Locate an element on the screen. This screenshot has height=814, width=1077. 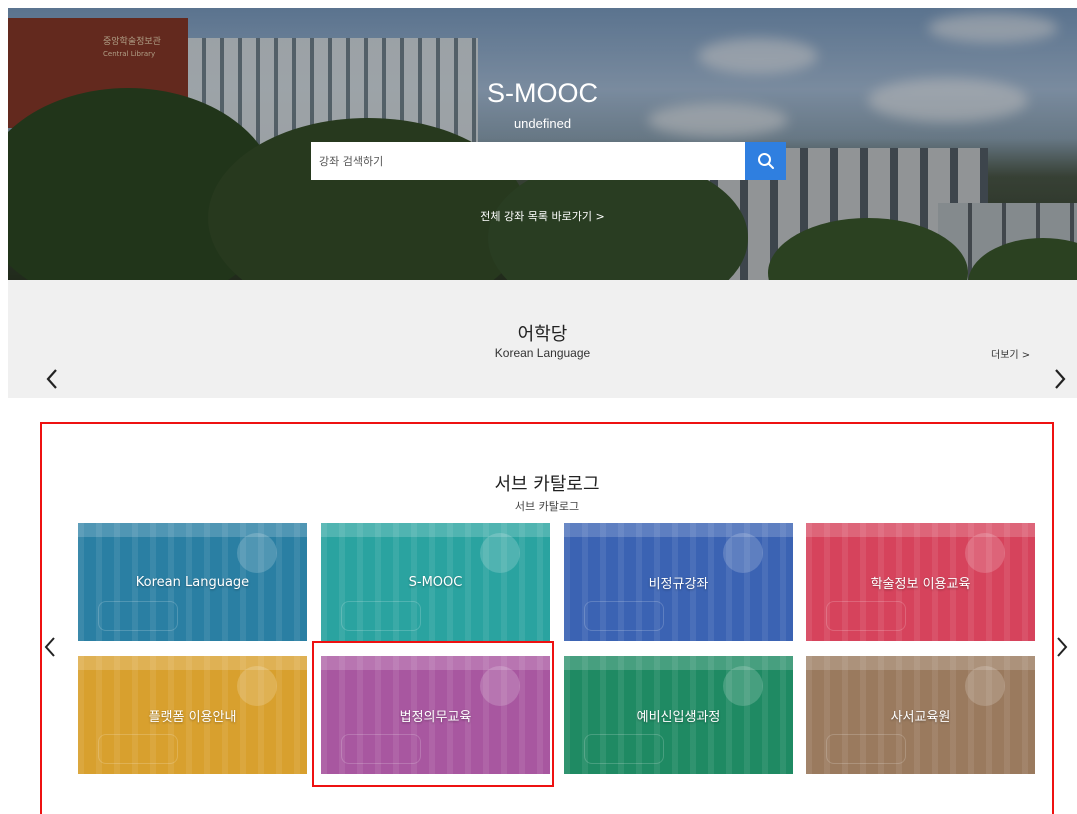
catalog-tile: 학술정보 이용교육 is located at coordinates (920, 582).